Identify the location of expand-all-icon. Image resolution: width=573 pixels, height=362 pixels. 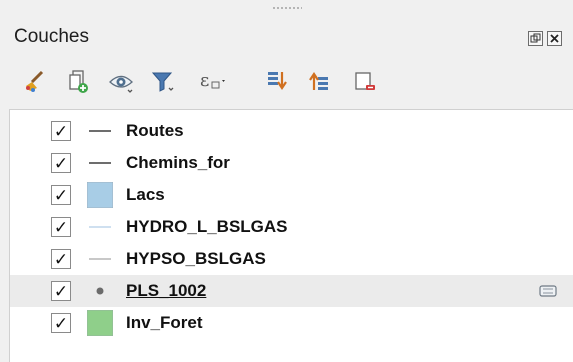
(277, 81).